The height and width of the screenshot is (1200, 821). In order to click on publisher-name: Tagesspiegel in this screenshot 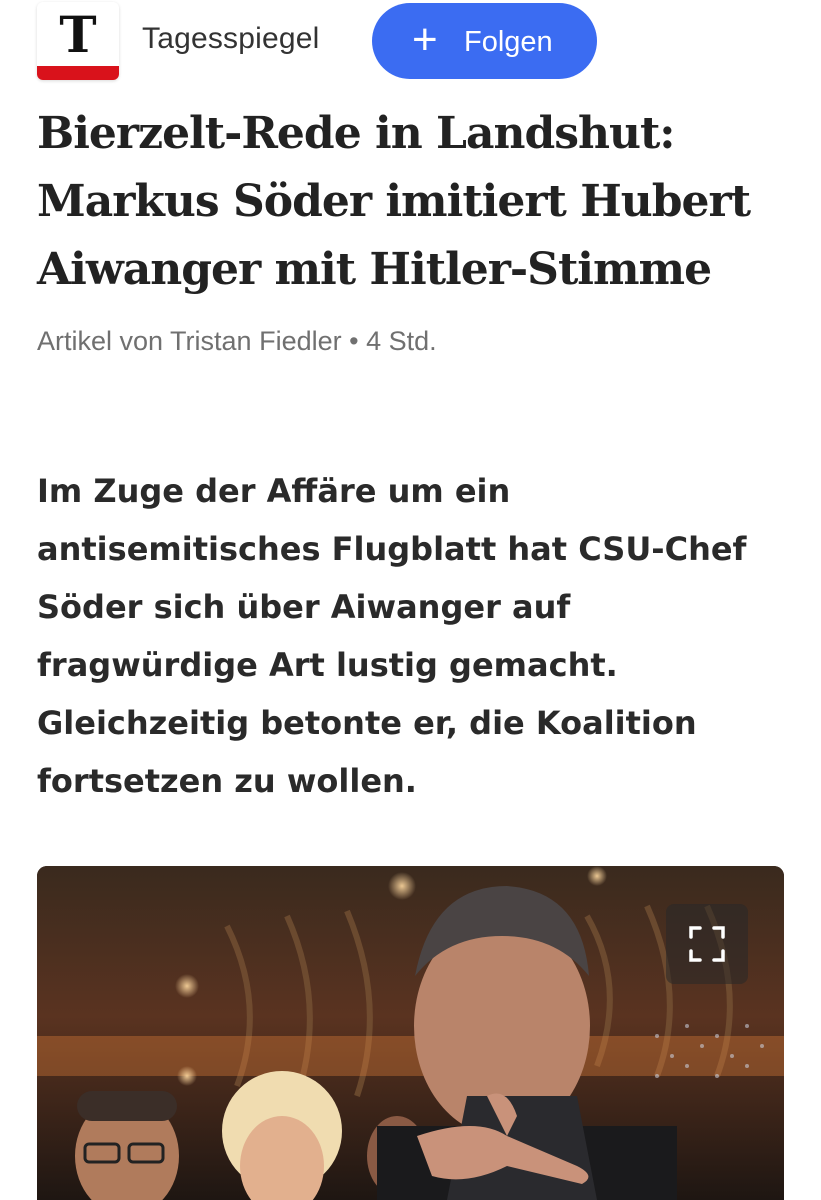, I will do `click(231, 39)`.